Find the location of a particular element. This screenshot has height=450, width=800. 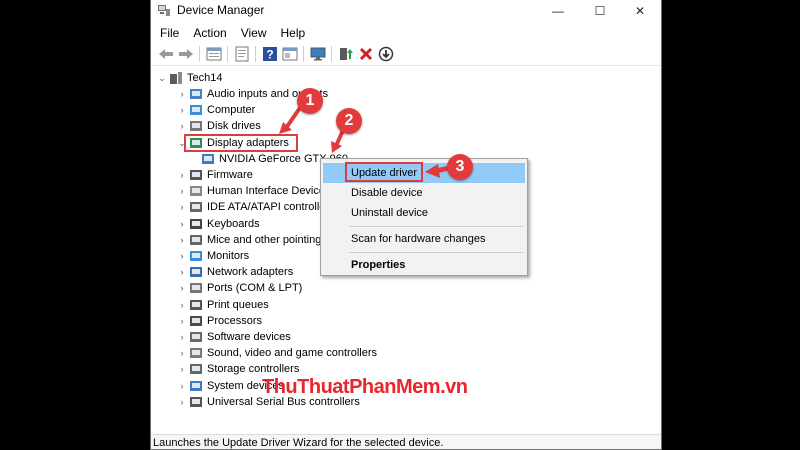

tree-category-item: › Print queues is located at coordinates (327, 305).